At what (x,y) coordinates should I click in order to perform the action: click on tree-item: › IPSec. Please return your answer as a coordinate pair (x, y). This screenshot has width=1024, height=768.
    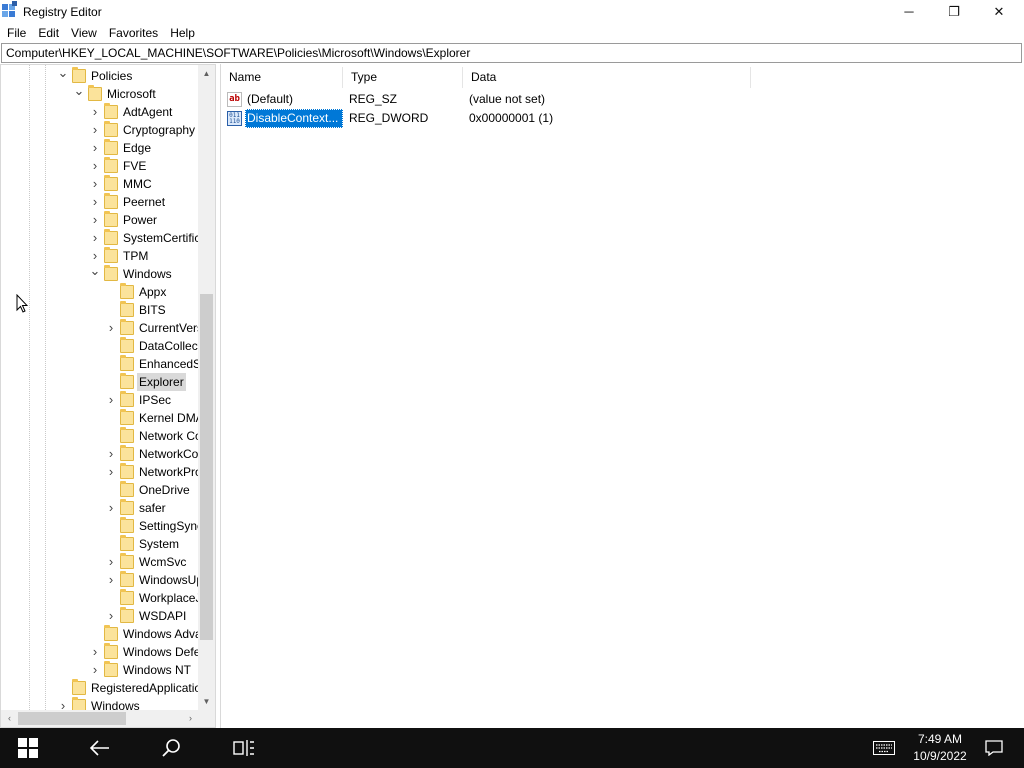
    Looking at the image, I should click on (100, 400).